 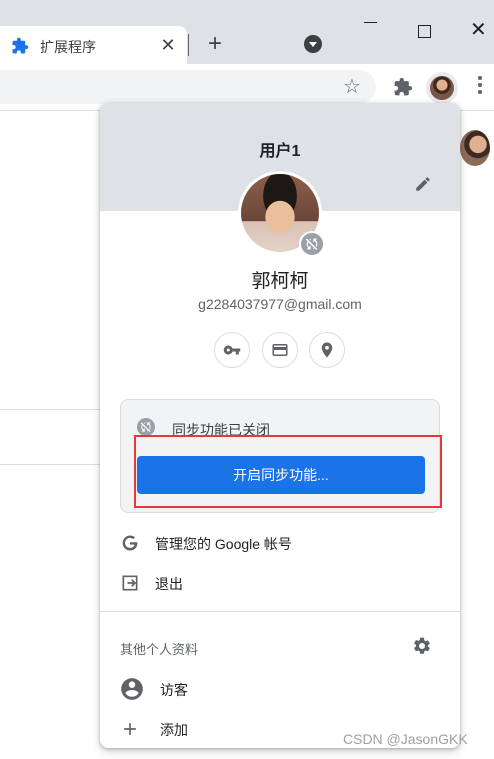 What do you see at coordinates (370, 22) in the screenshot?
I see `minimize-icon` at bounding box center [370, 22].